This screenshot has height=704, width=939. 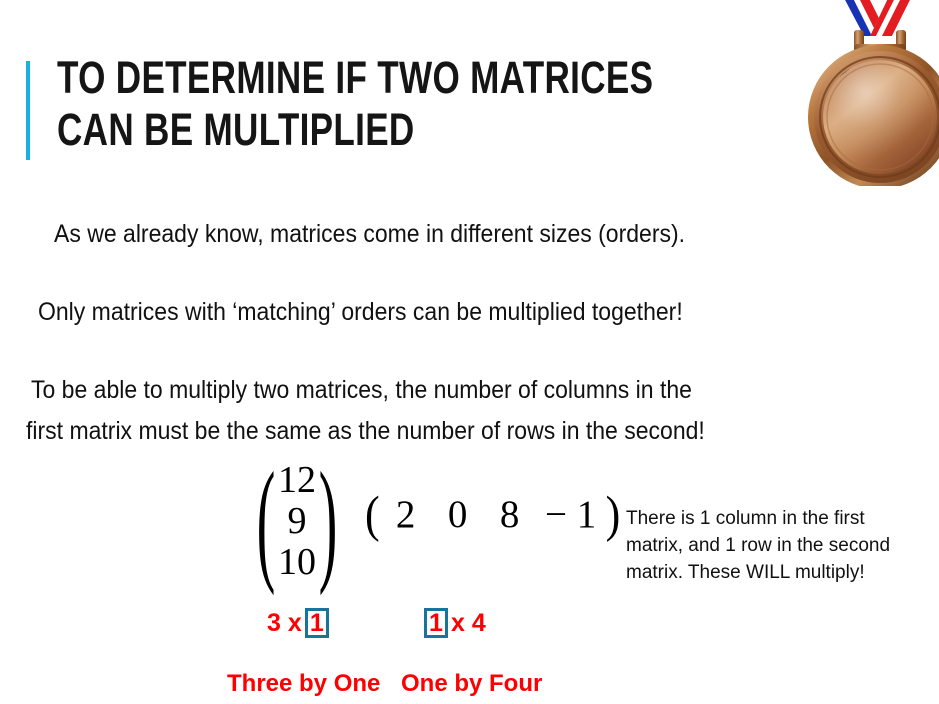 What do you see at coordinates (873, 115) in the screenshot?
I see `medal-disc` at bounding box center [873, 115].